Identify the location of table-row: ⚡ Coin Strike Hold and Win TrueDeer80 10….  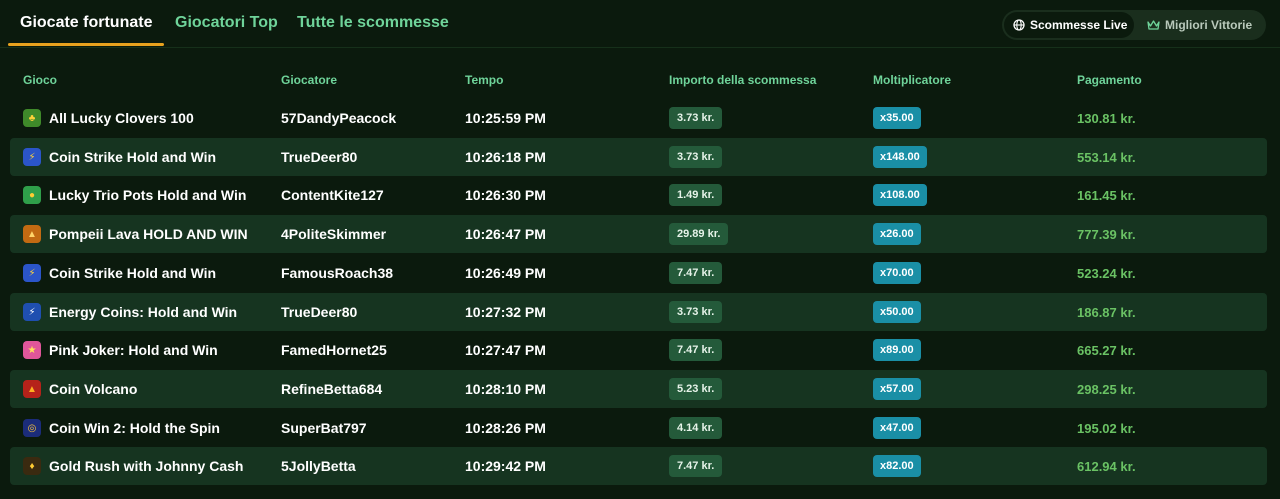
(638, 157).